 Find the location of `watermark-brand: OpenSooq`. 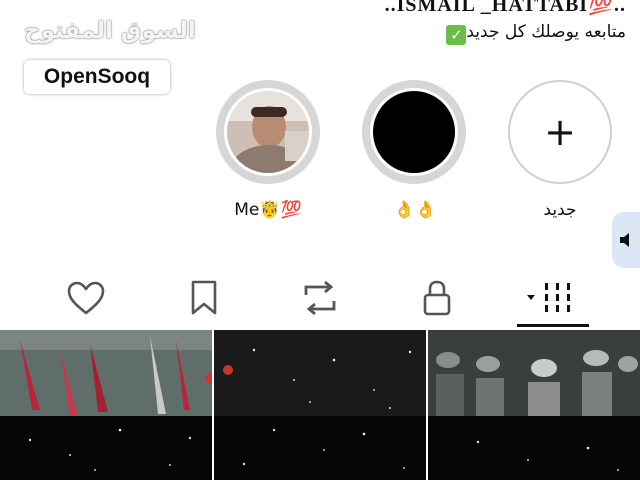

watermark-brand: OpenSooq is located at coordinates (97, 77).